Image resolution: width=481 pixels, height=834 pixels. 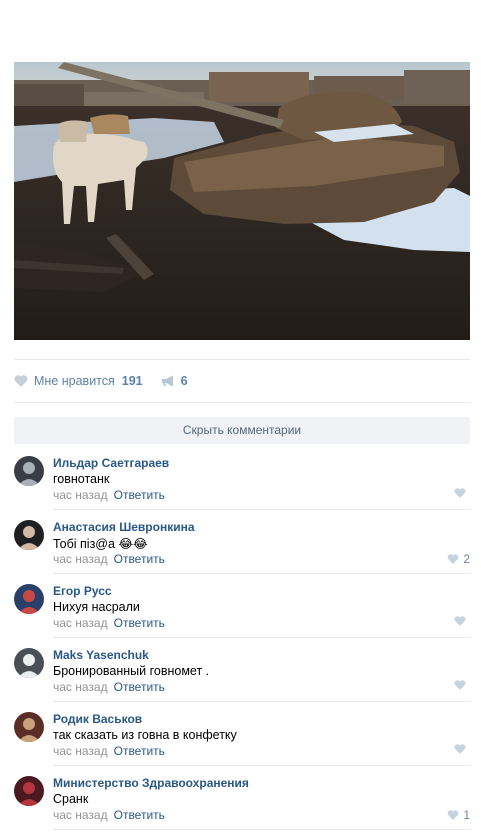 What do you see at coordinates (84, 544) in the screenshot?
I see `comment-text-body: Тобі піз@а` at bounding box center [84, 544].